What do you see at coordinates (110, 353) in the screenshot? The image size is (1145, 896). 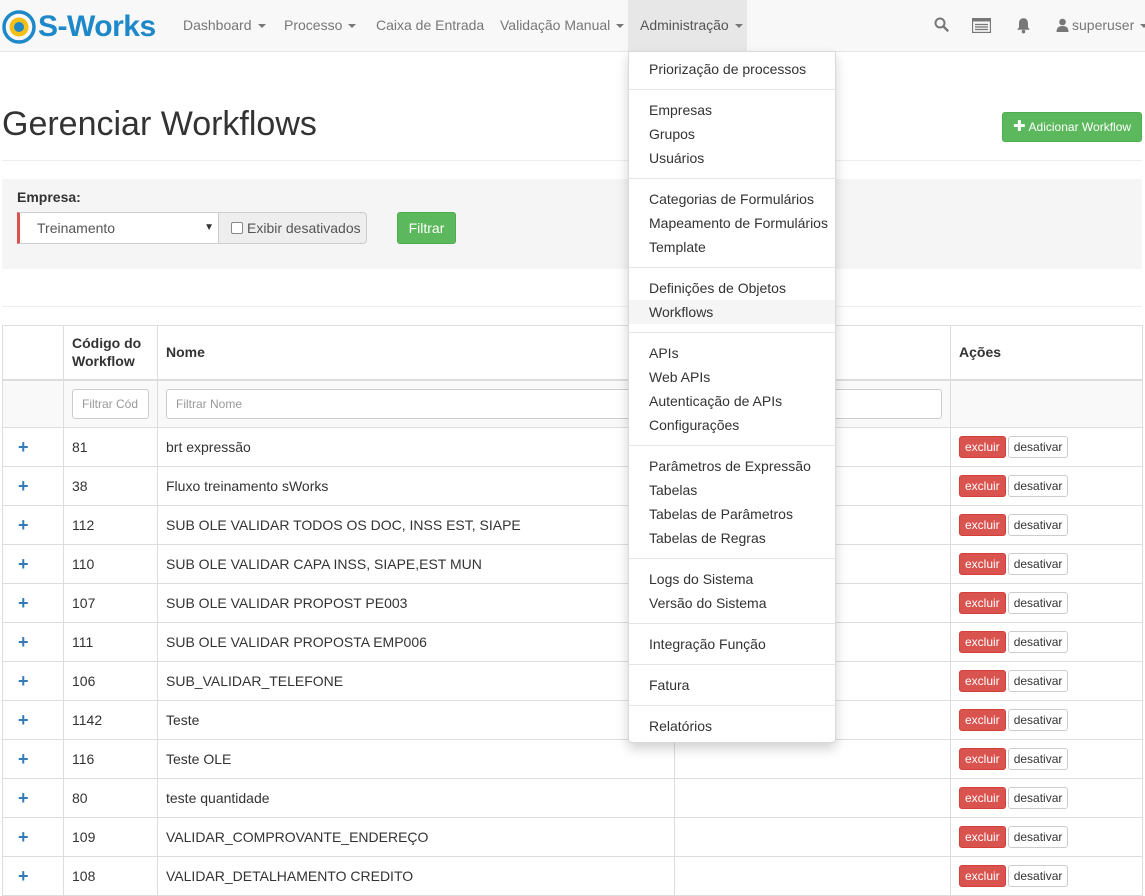 I see `codigo-column-header: Código do Workflow` at bounding box center [110, 353].